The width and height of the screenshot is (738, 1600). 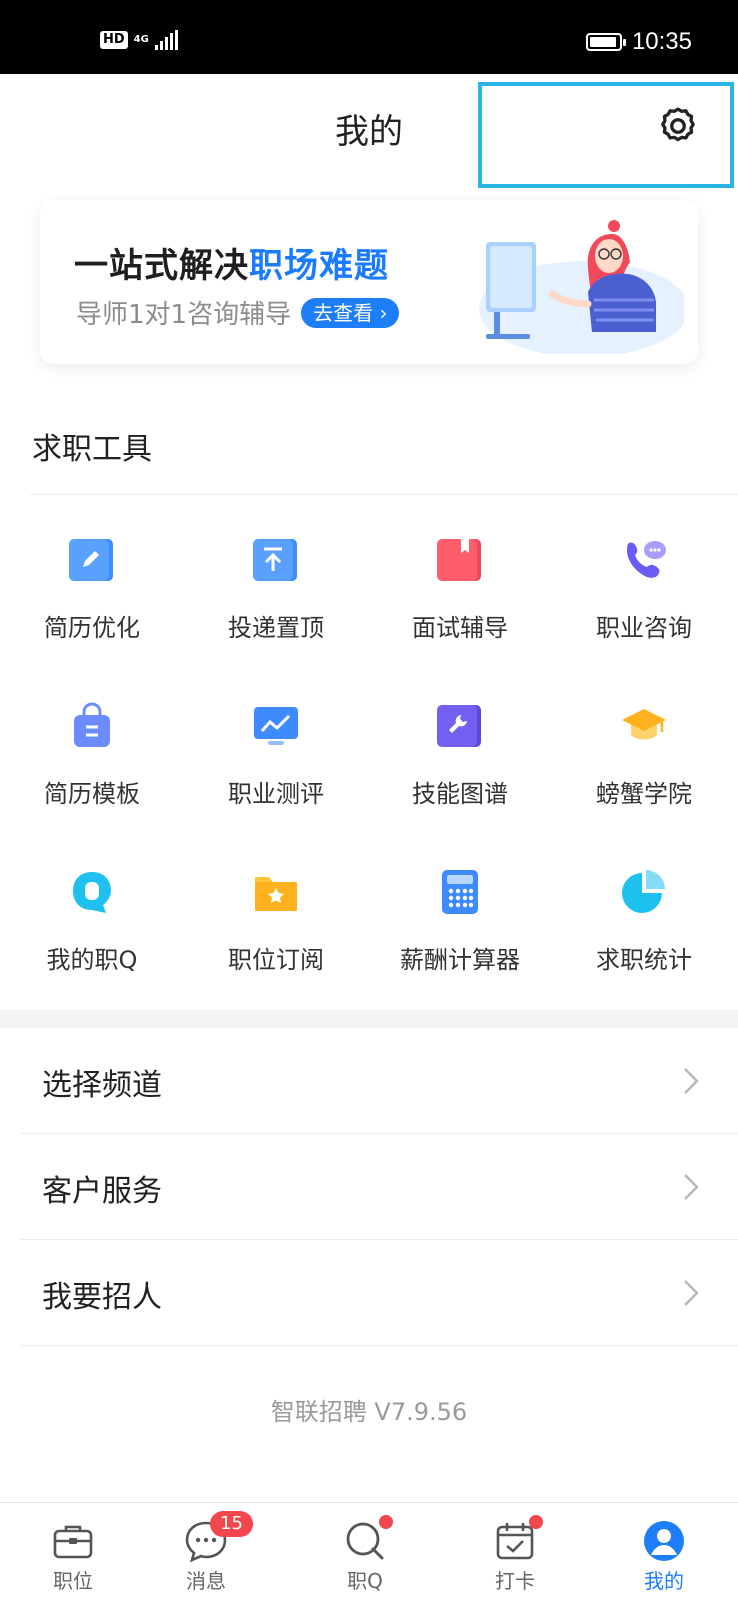 I want to click on tool-label: 技能图谱, so click(x=460, y=794).